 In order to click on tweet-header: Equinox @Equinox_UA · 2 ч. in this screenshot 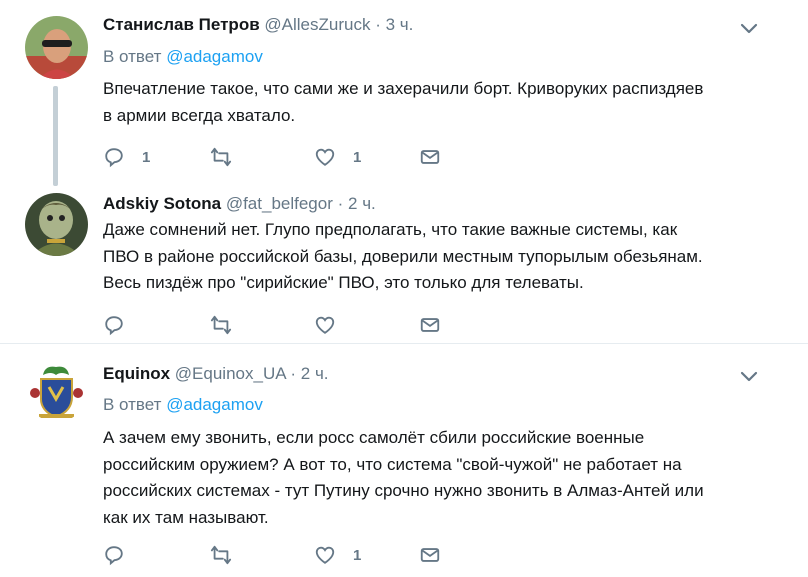, I will do `click(216, 374)`.